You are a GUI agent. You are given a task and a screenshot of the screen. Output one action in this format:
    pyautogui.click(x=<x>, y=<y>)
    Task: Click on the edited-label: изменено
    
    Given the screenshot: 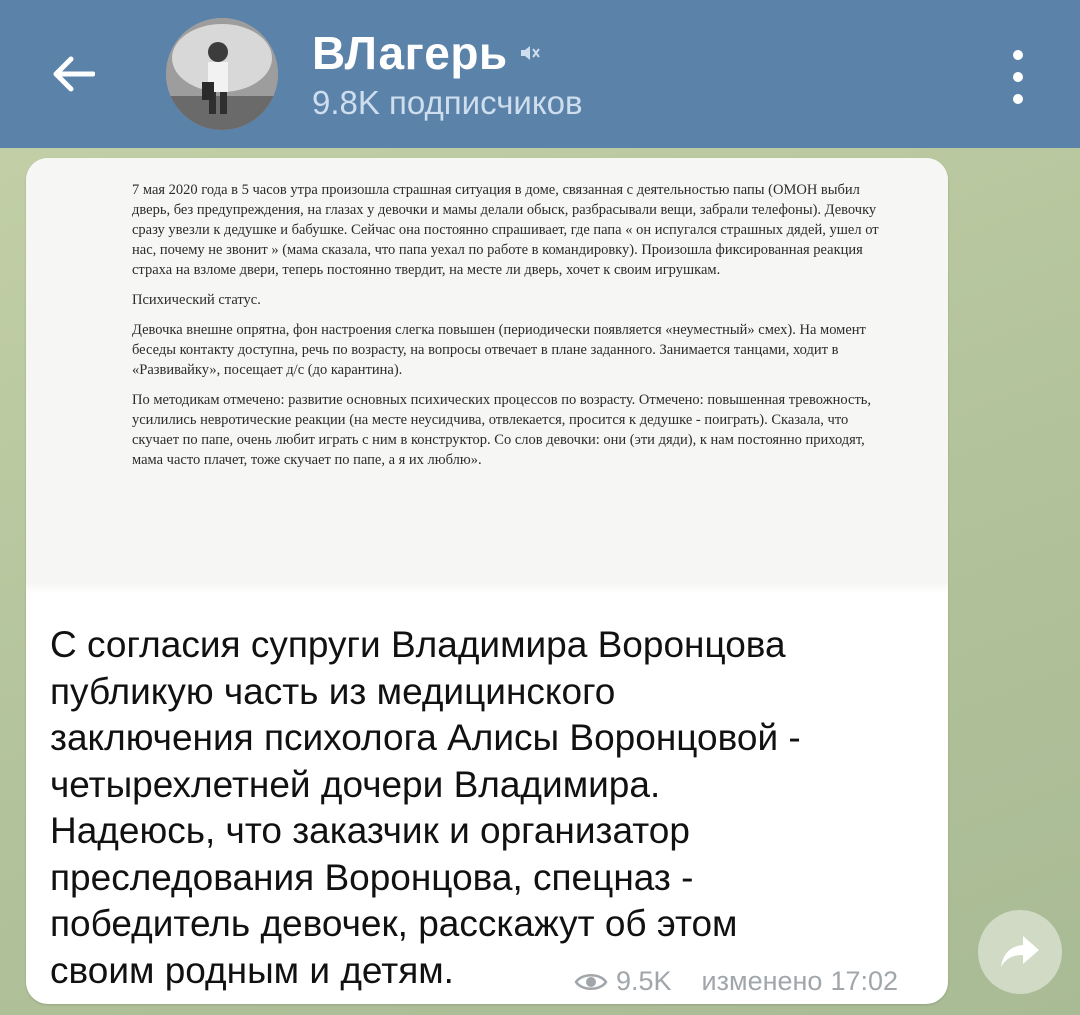 What is the action you would take?
    pyautogui.click(x=762, y=981)
    